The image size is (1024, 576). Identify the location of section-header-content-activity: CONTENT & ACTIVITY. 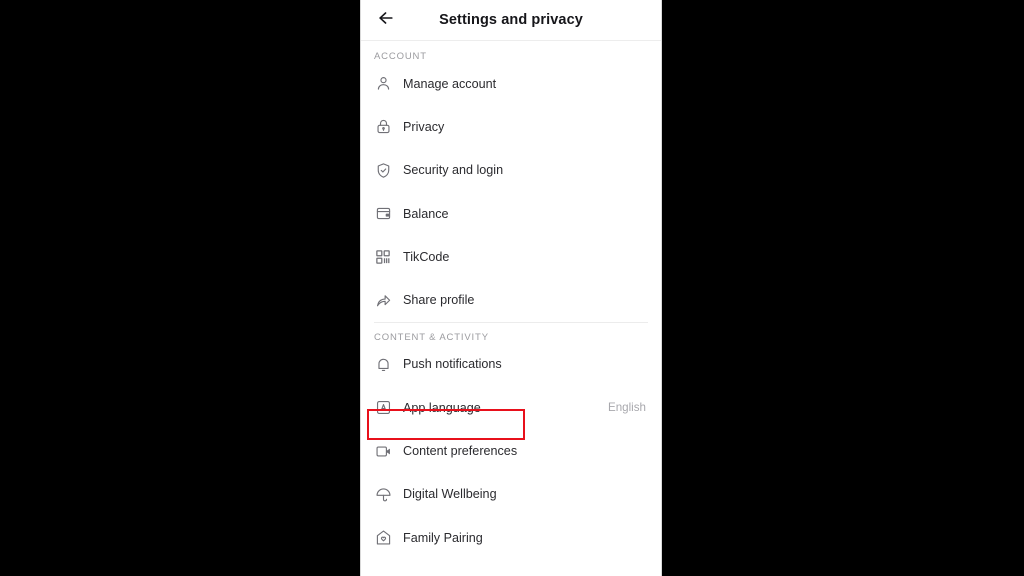
(431, 337).